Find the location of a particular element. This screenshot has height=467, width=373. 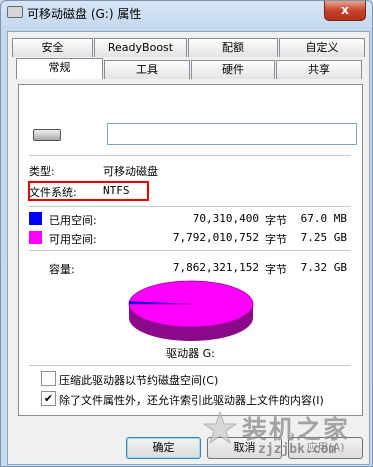

drive-icon is located at coordinates (15, 12).